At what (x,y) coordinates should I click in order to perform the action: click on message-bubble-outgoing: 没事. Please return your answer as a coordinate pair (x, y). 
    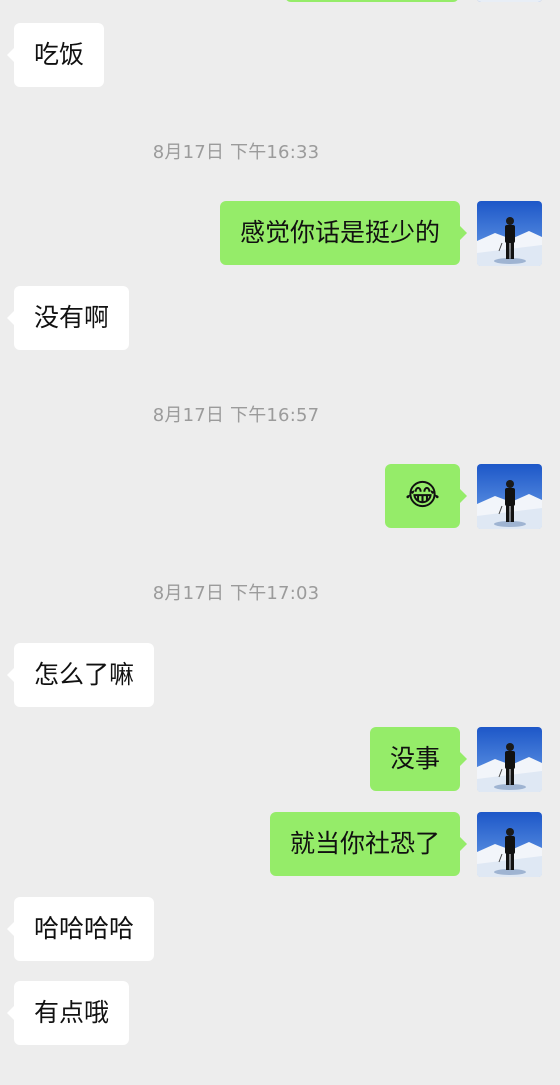
    Looking at the image, I should click on (418, 759).